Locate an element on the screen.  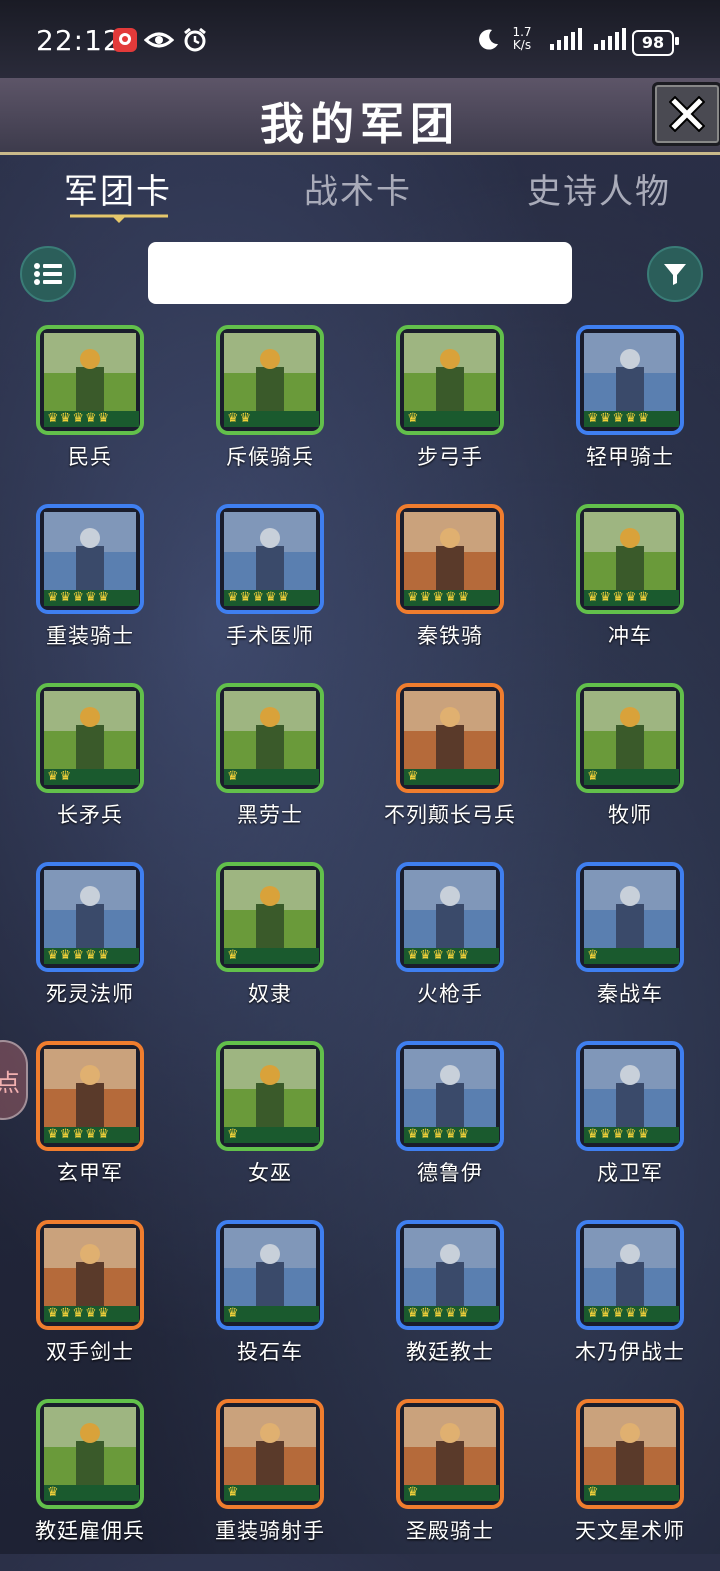
eye-icon is located at coordinates (159, 40).